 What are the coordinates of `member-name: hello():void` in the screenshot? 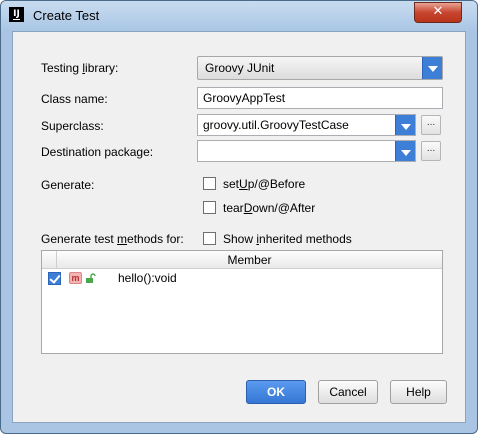 It's located at (147, 278).